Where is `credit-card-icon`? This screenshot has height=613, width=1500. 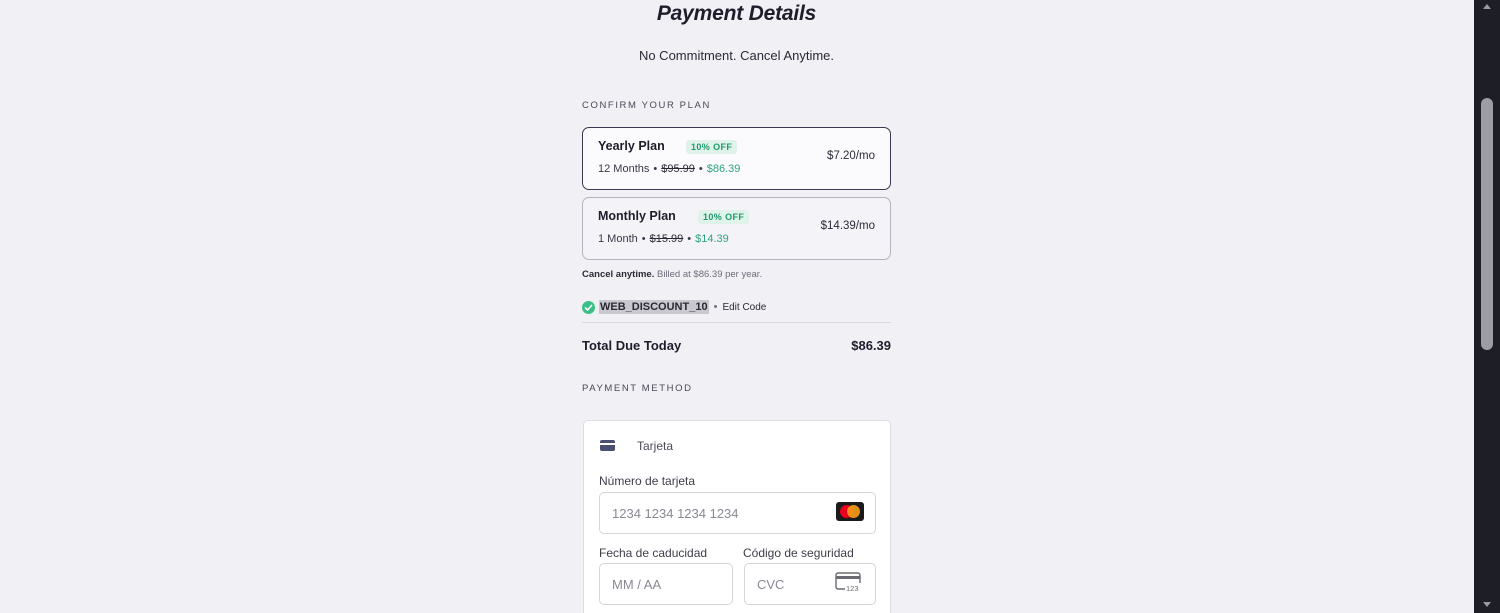
credit-card-icon is located at coordinates (607, 445).